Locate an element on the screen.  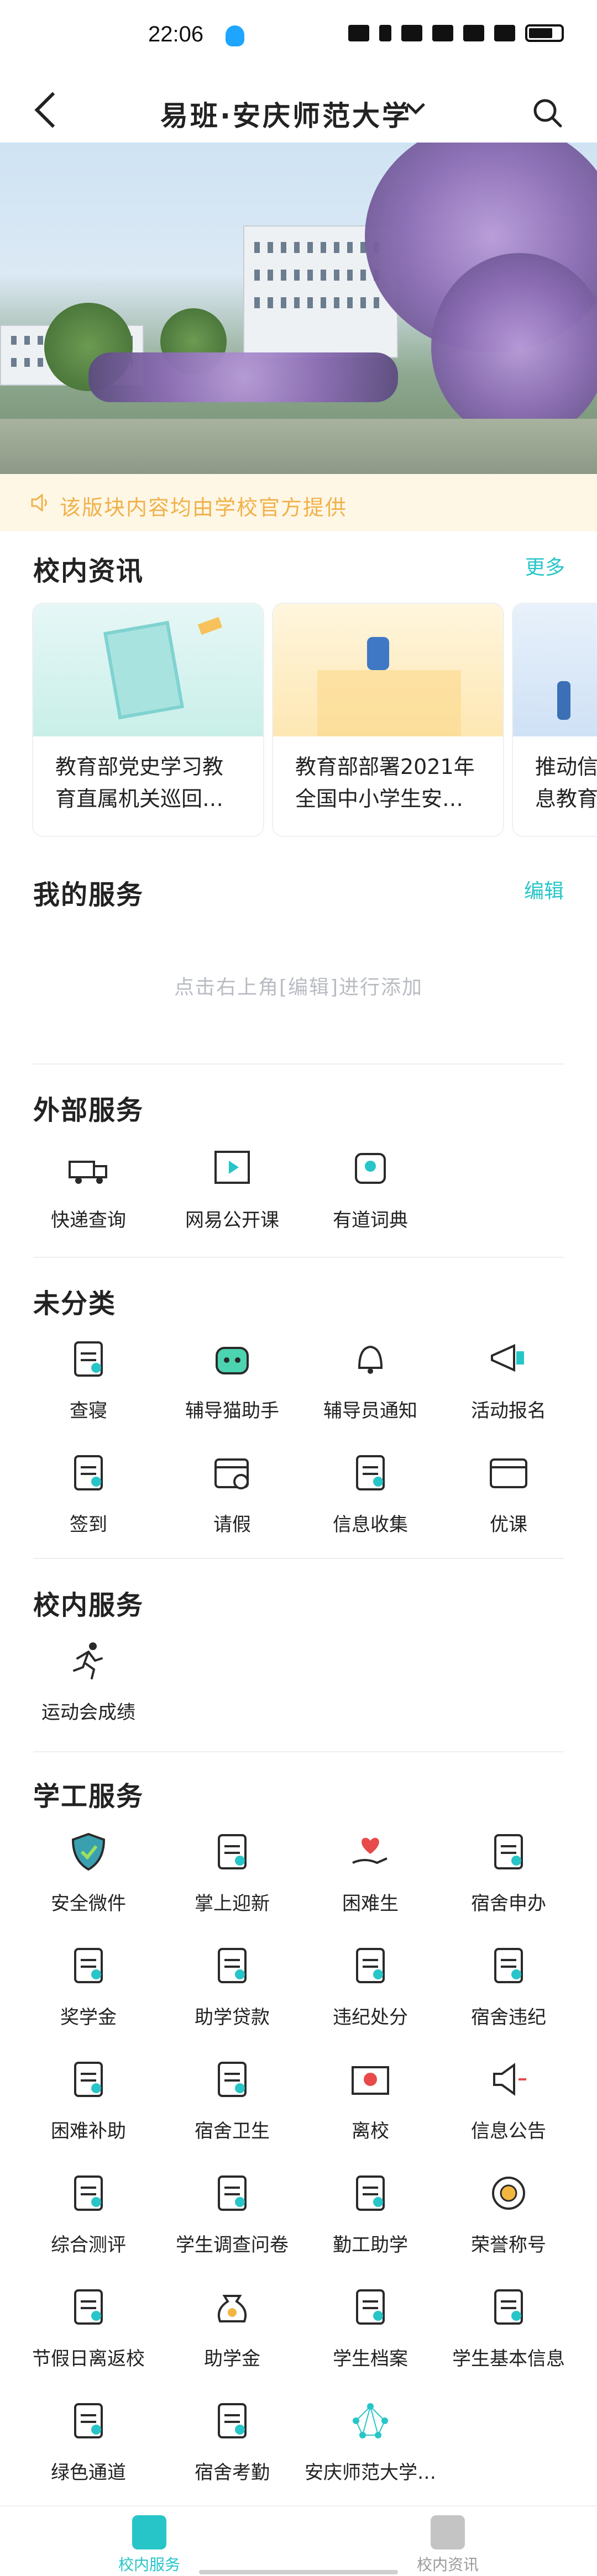
dictionary-icon is located at coordinates (370, 1168).